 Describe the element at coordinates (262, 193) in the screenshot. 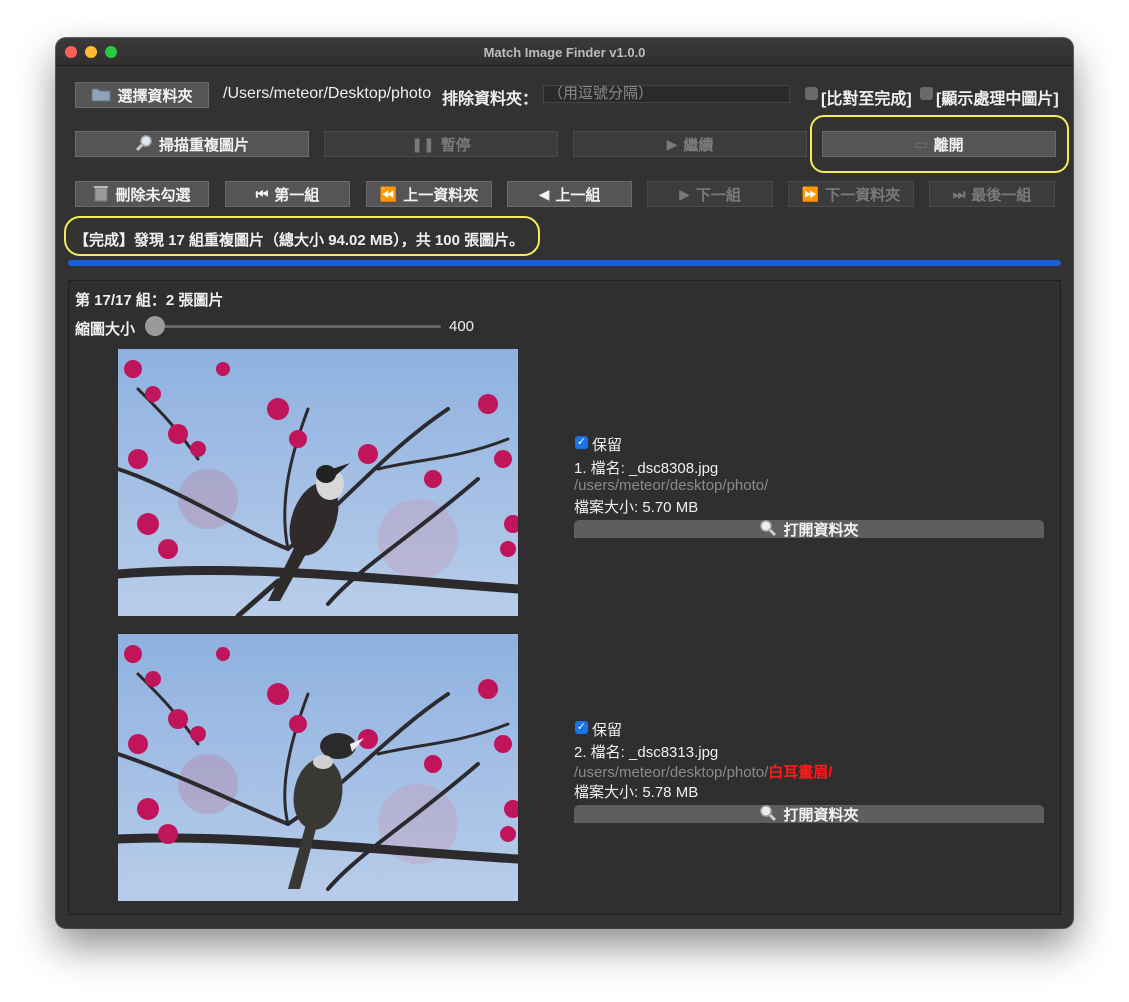

I see `skip-first-icon: ⏮` at that location.